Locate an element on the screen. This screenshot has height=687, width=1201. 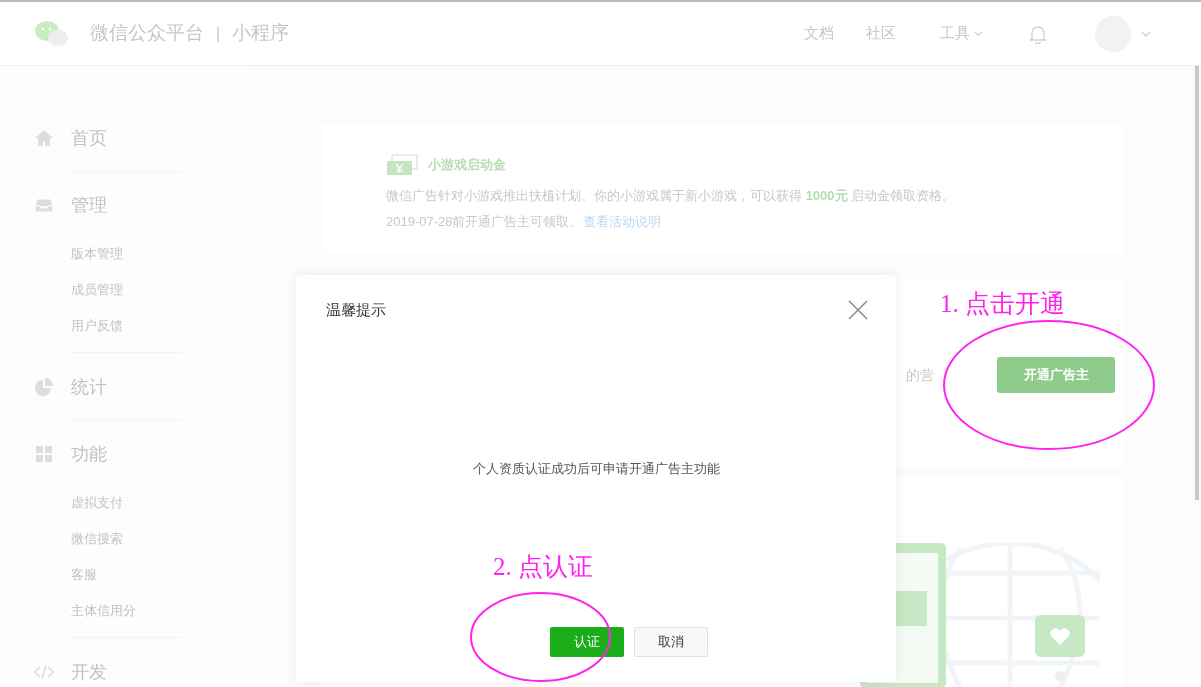
open-advertiser-button: 开通广告主 is located at coordinates (1056, 375).